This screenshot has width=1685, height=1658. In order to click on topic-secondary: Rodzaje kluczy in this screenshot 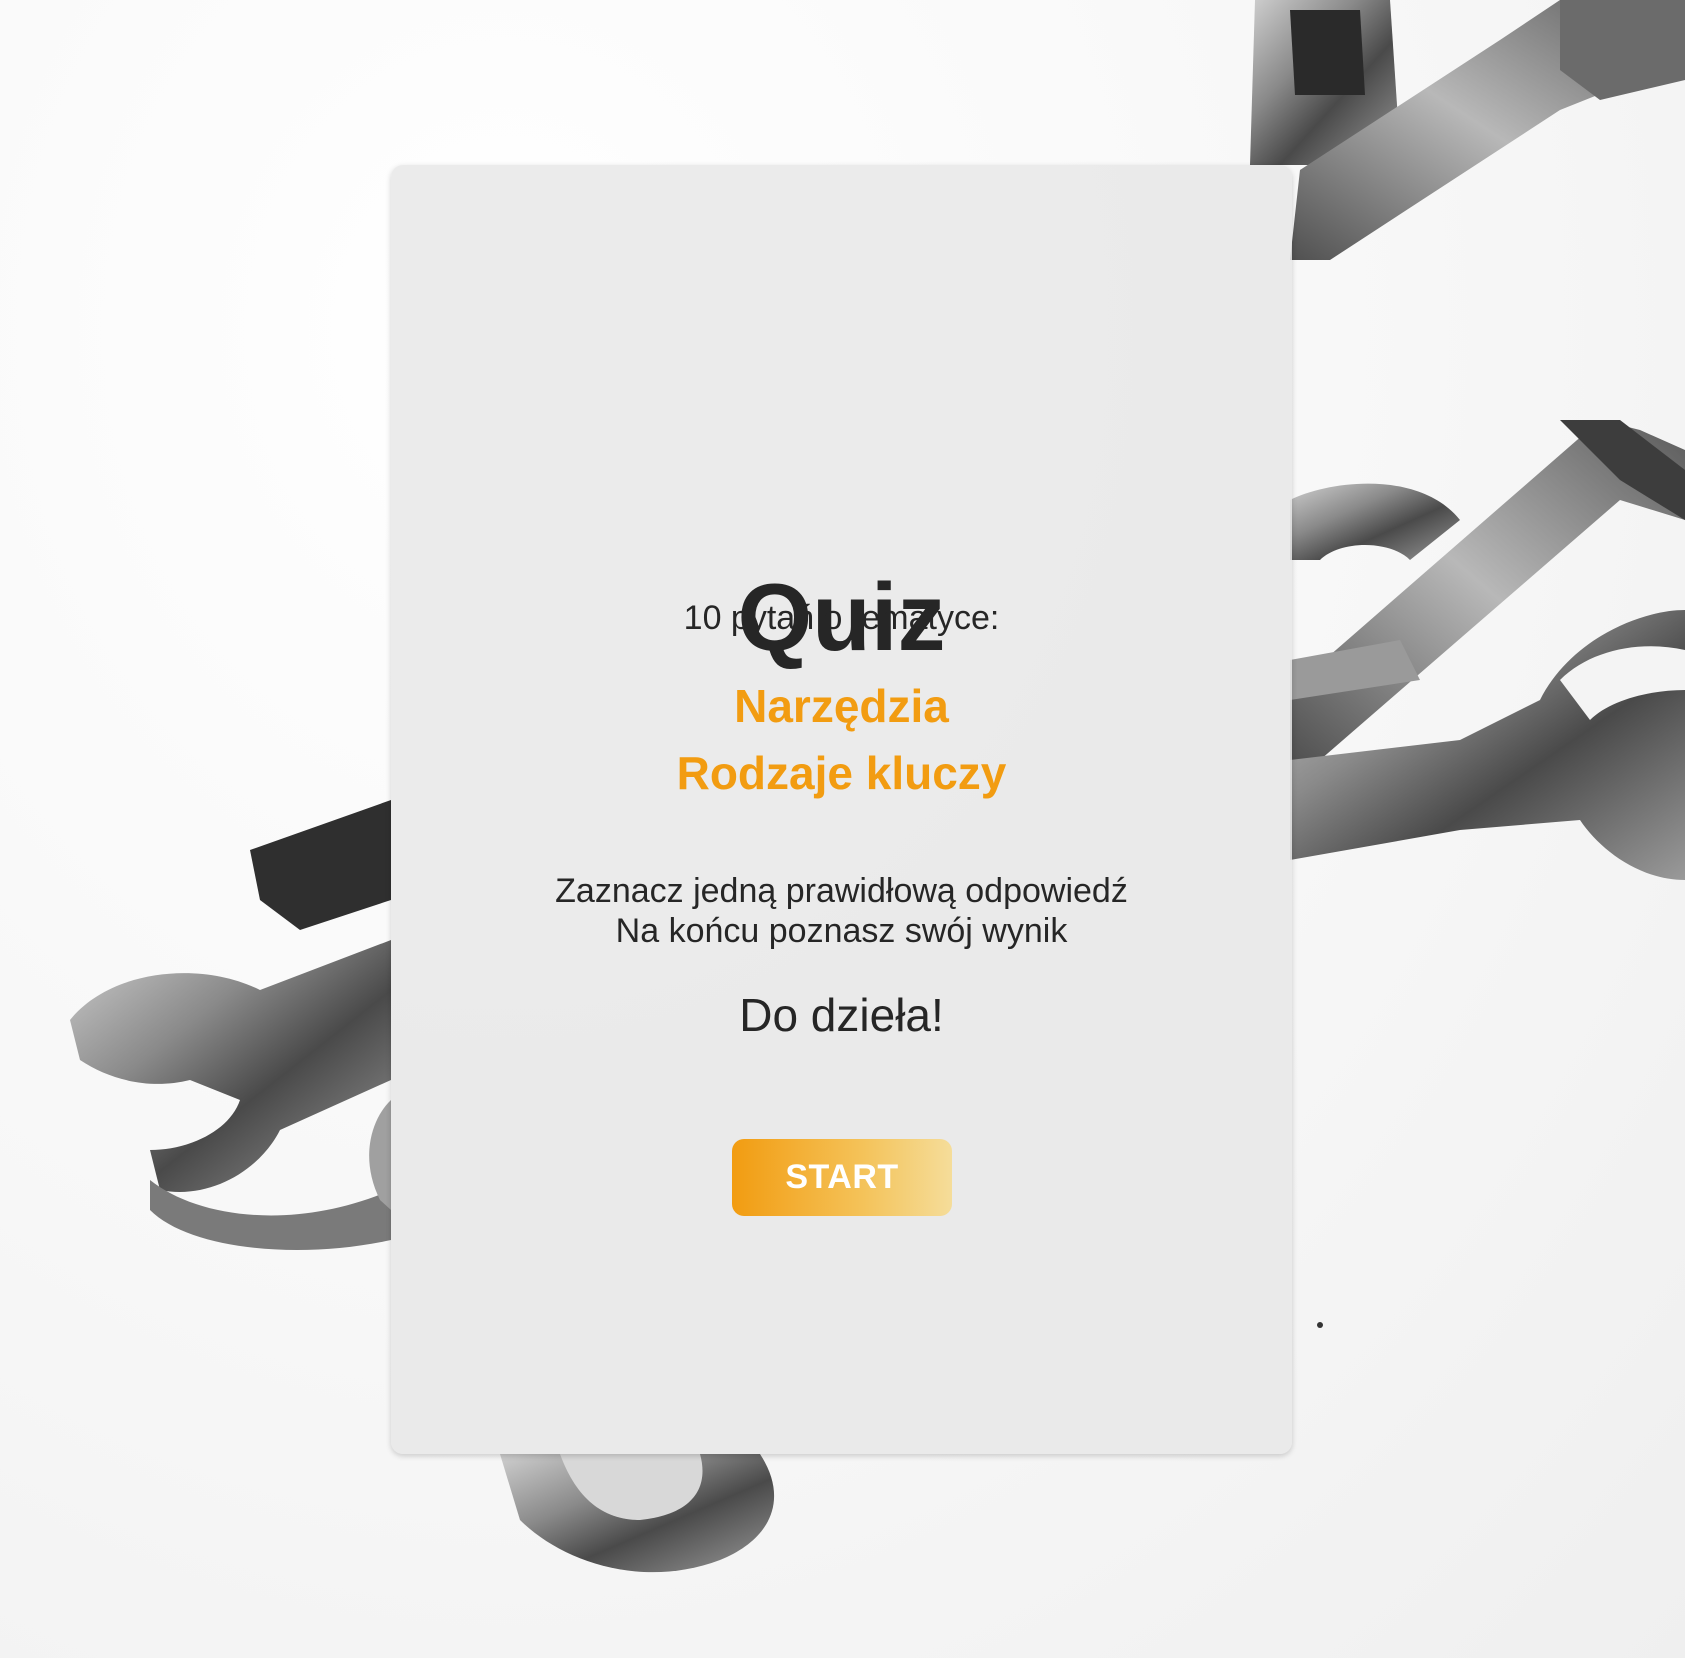, I will do `click(841, 773)`.